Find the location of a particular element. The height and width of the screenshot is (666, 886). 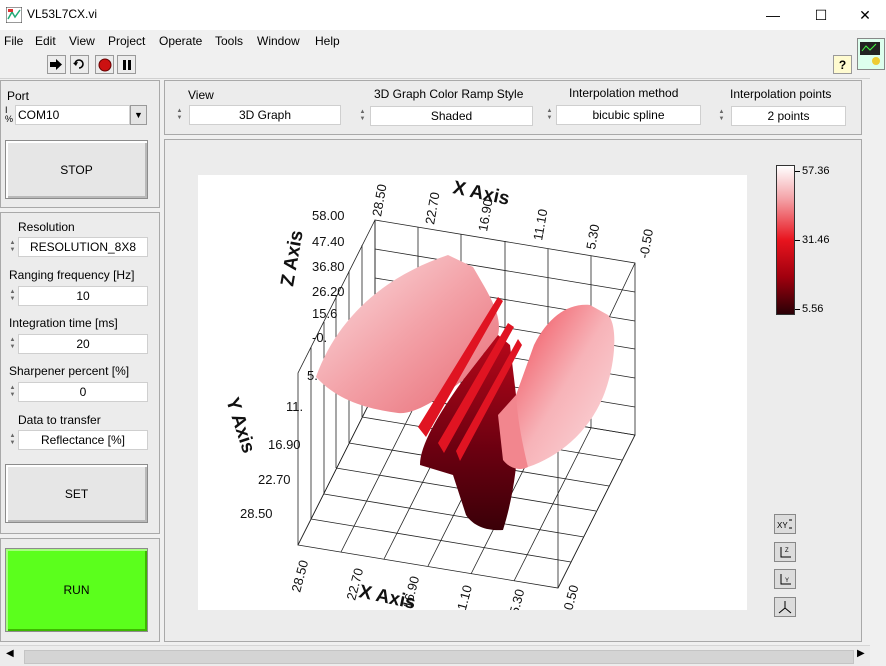

interp-points-spinner: ▲ ▼ is located at coordinates (721, 116).